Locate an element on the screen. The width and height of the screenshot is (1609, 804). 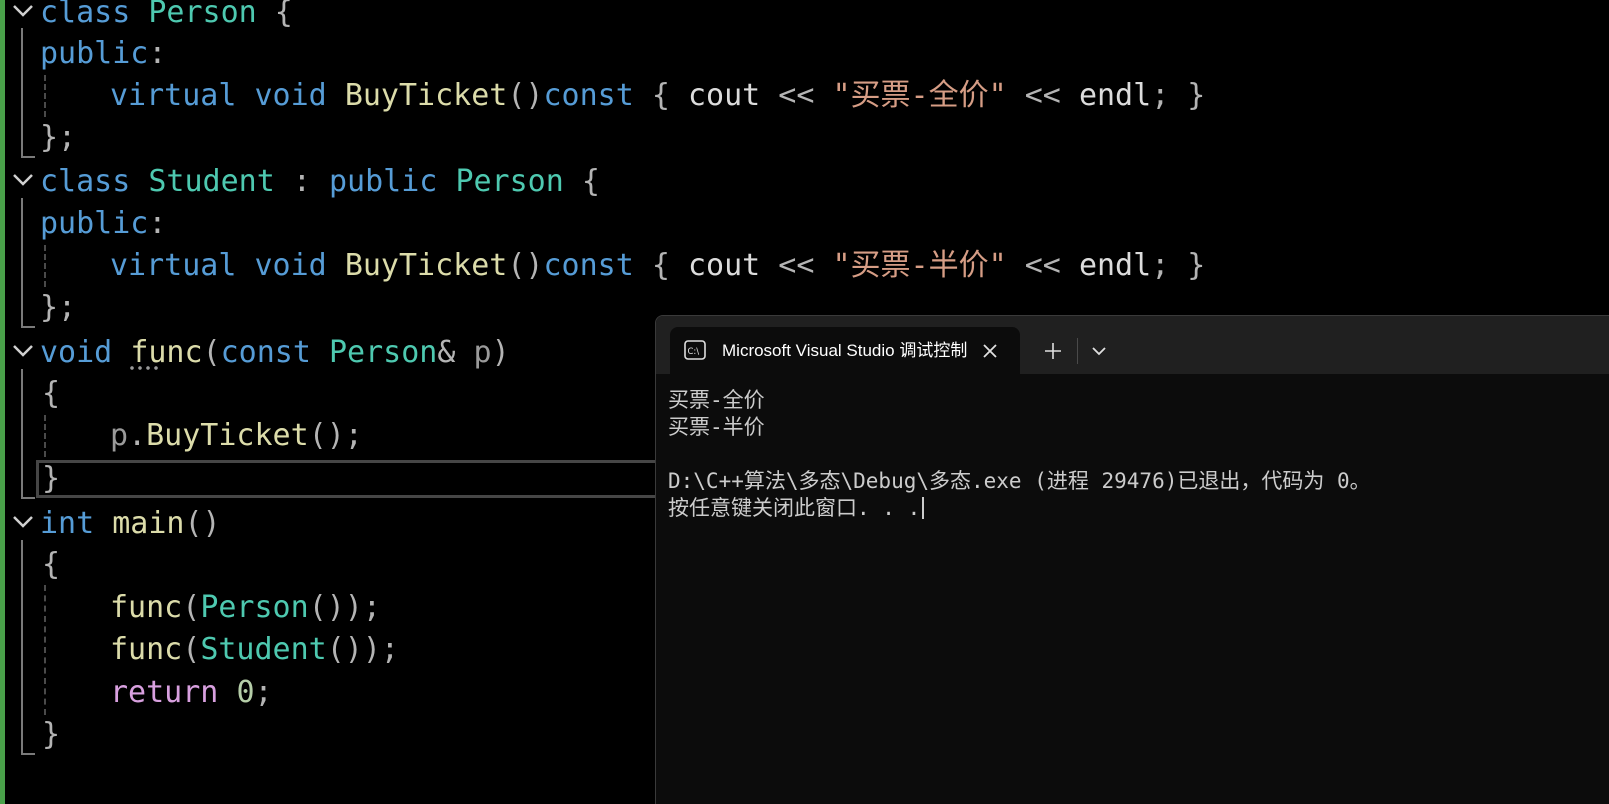
code-line: int main() is located at coordinates (130, 524).